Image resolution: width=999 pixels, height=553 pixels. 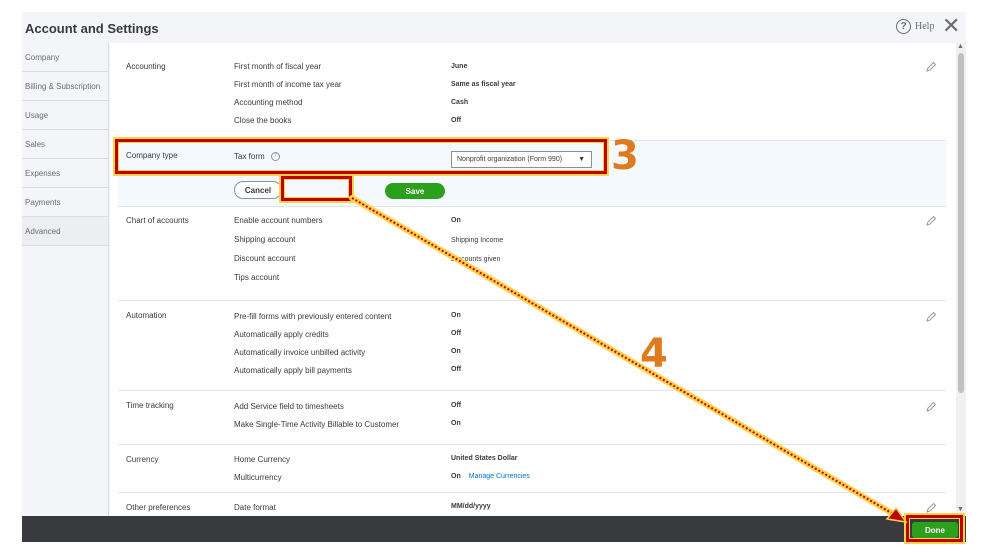 What do you see at coordinates (532, 504) in the screenshot?
I see `section-other-preferences: Other preferences Date format MM/dd/yyyy` at bounding box center [532, 504].